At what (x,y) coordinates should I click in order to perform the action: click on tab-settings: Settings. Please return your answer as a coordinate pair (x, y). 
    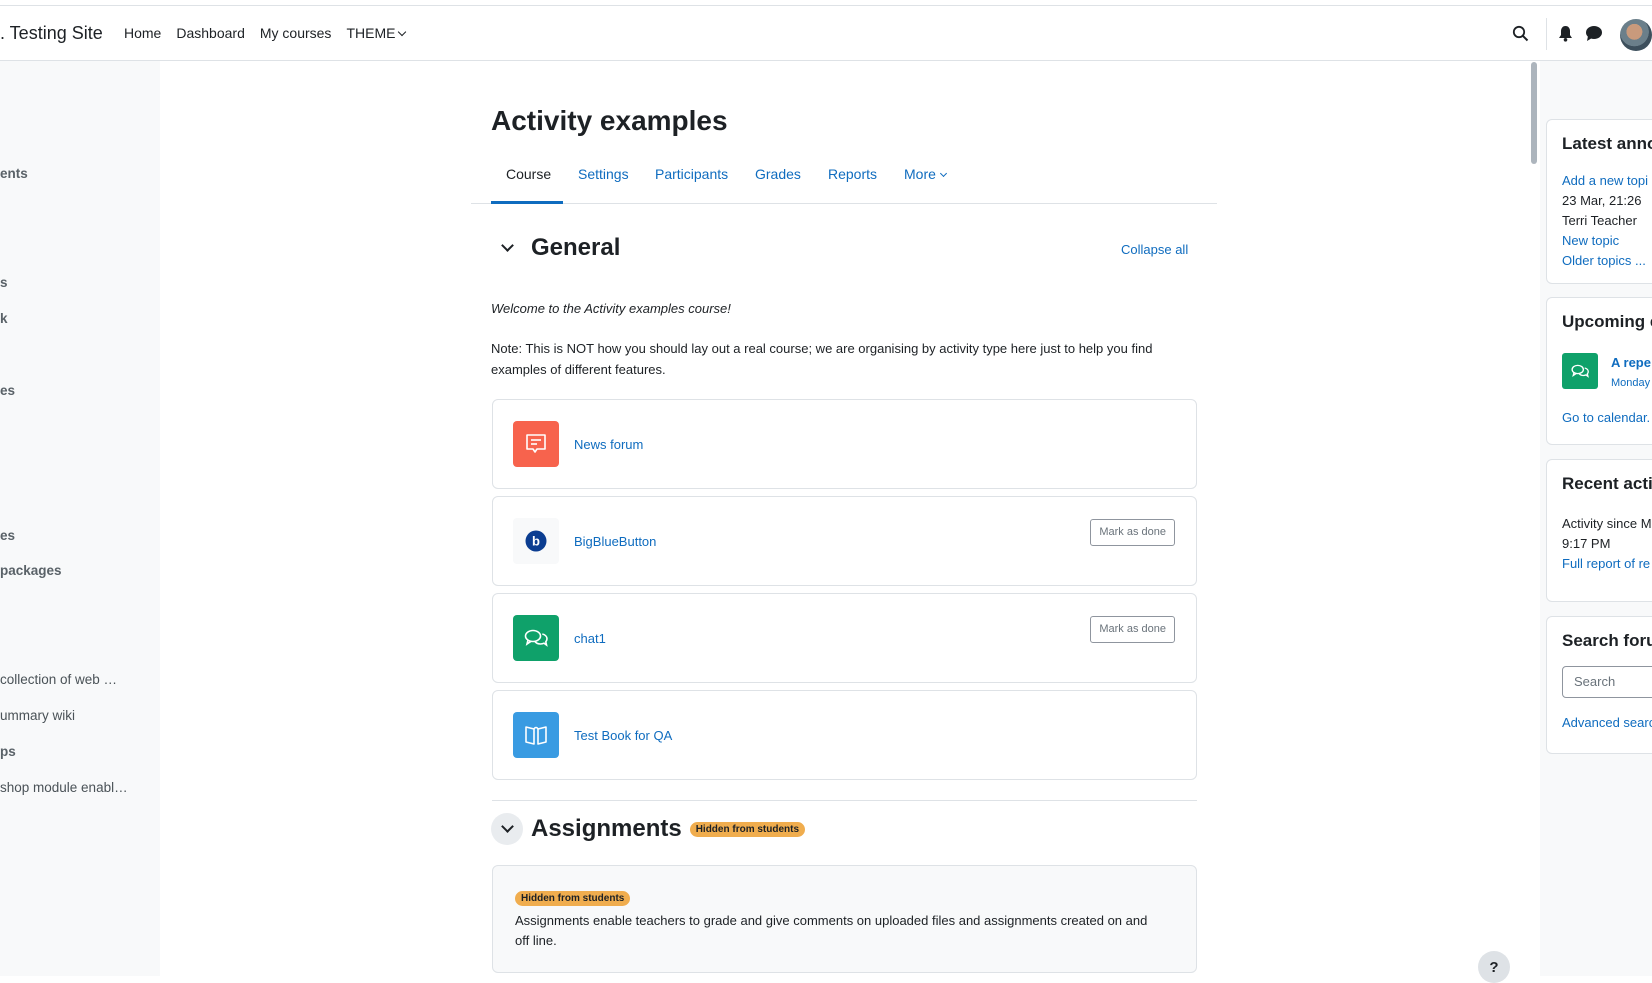
    Looking at the image, I should click on (603, 174).